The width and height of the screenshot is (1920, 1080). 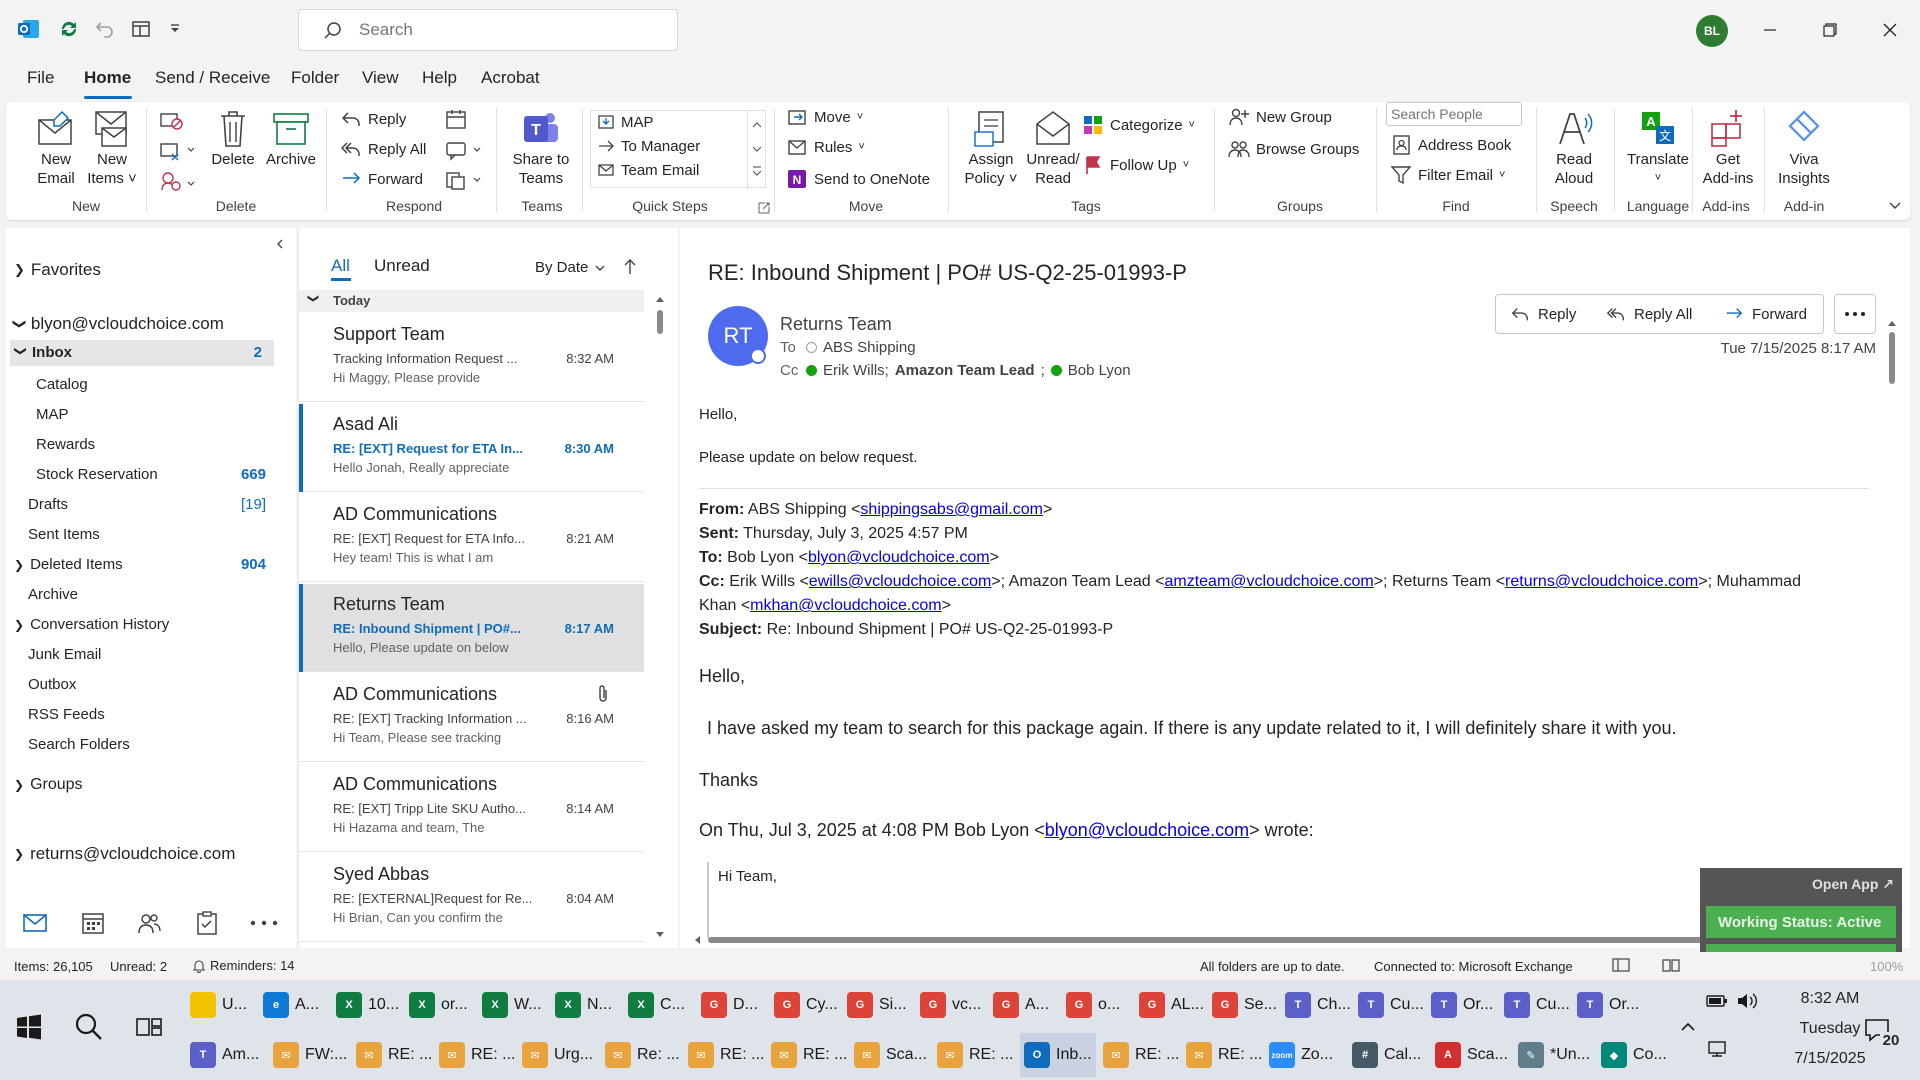 I want to click on message-list-scrollbar, so click(x=660, y=618).